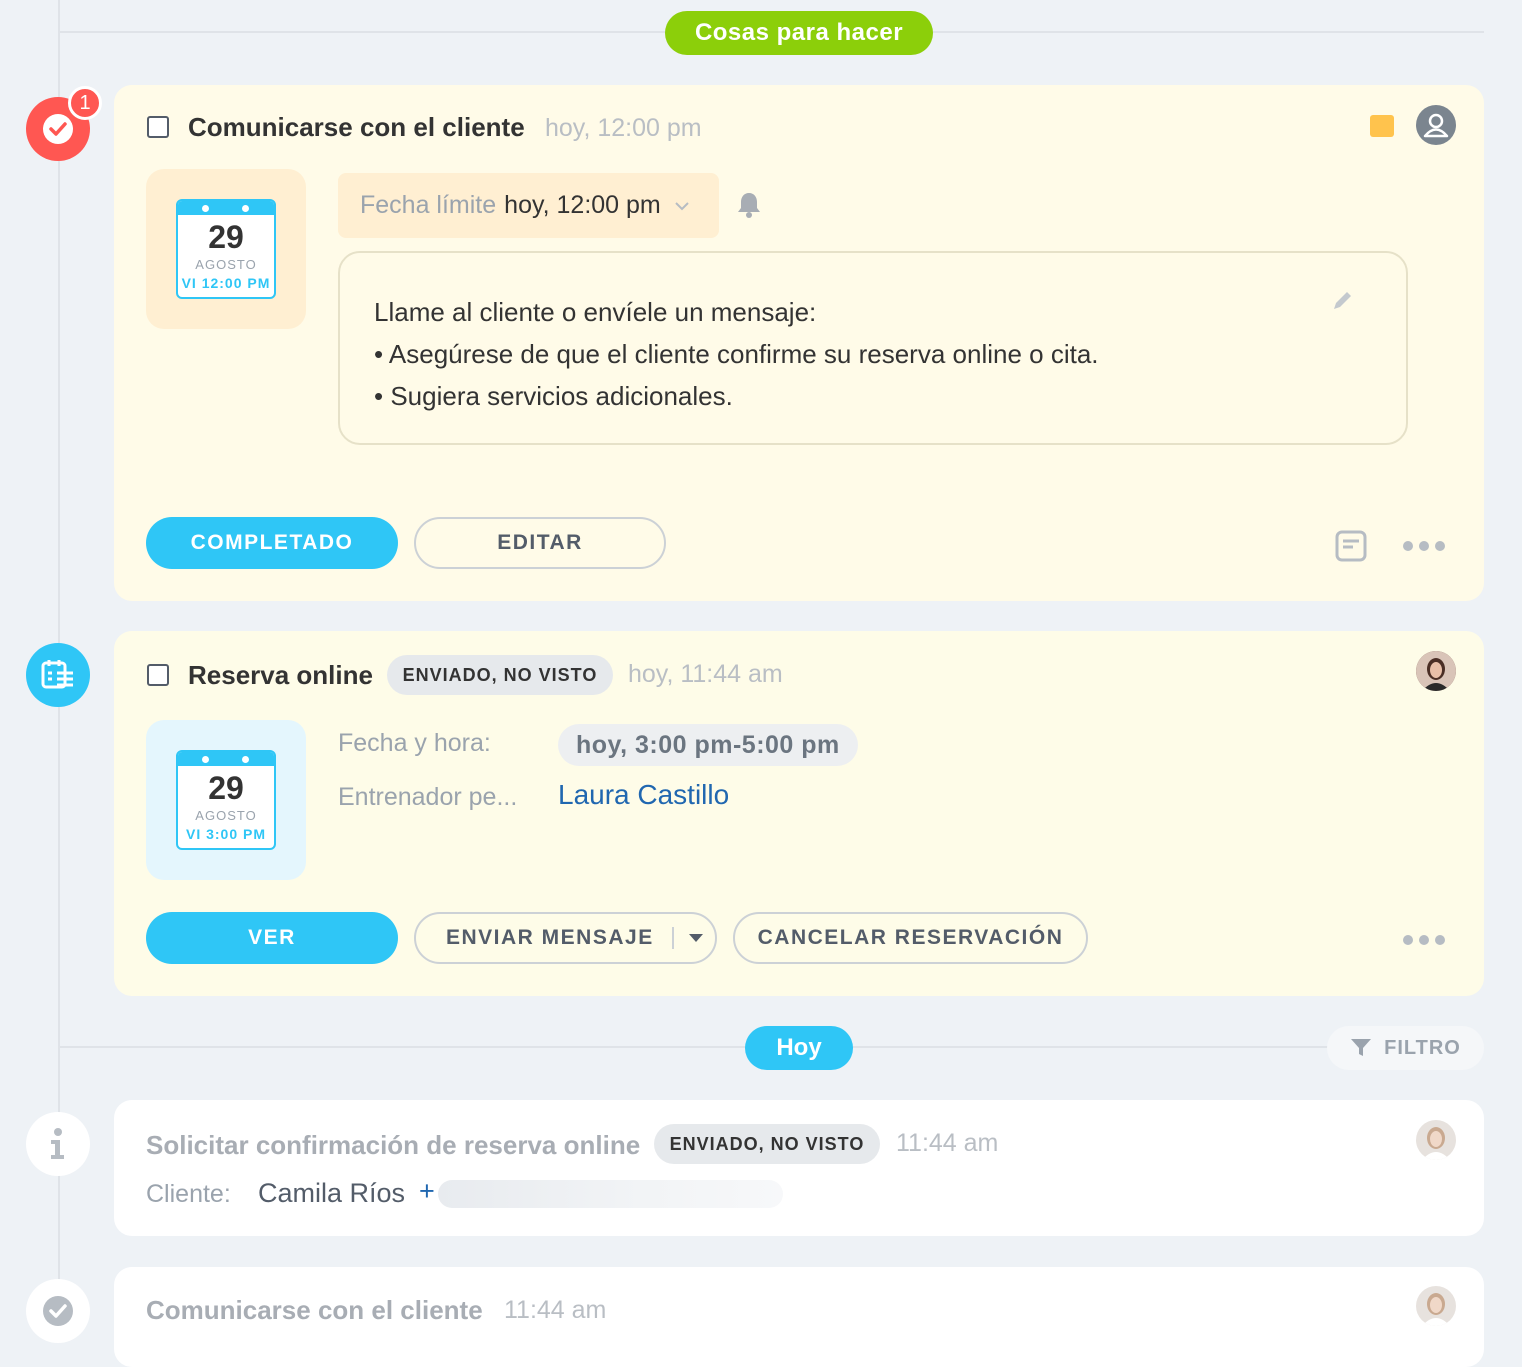 The image size is (1522, 1367). I want to click on today-pill: Hoy, so click(799, 1048).